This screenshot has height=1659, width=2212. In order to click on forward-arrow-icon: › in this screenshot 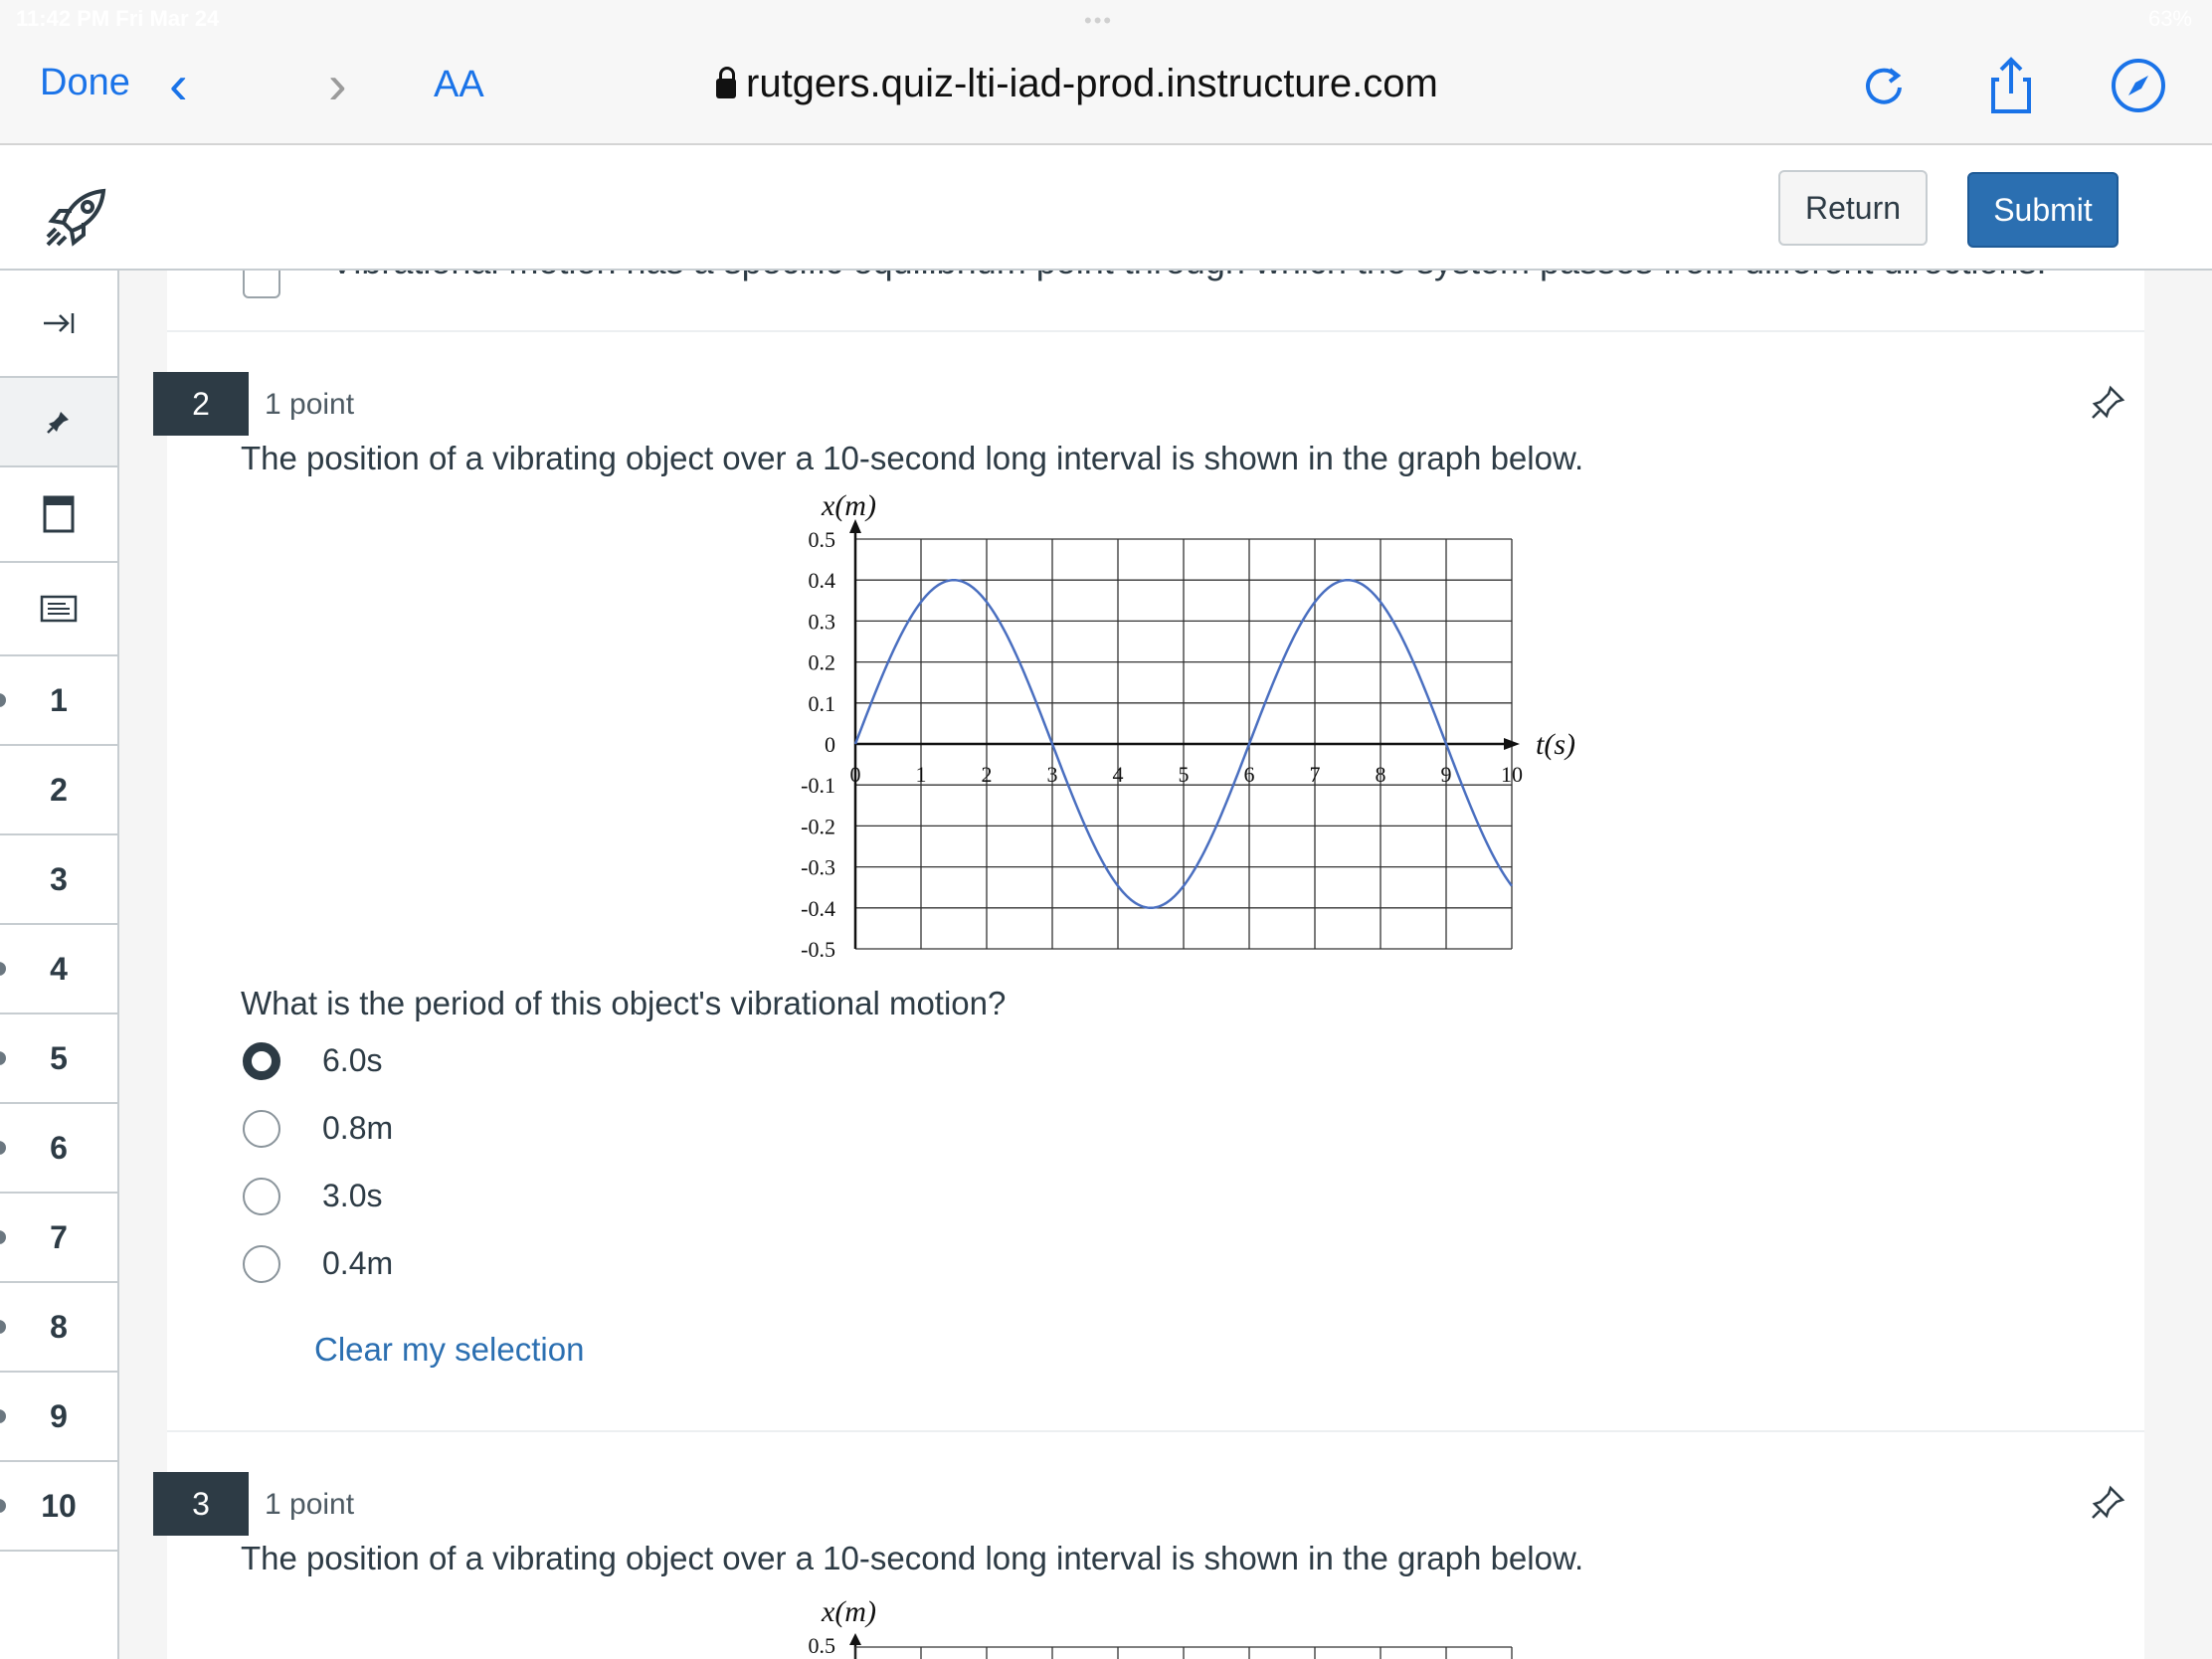, I will do `click(337, 84)`.